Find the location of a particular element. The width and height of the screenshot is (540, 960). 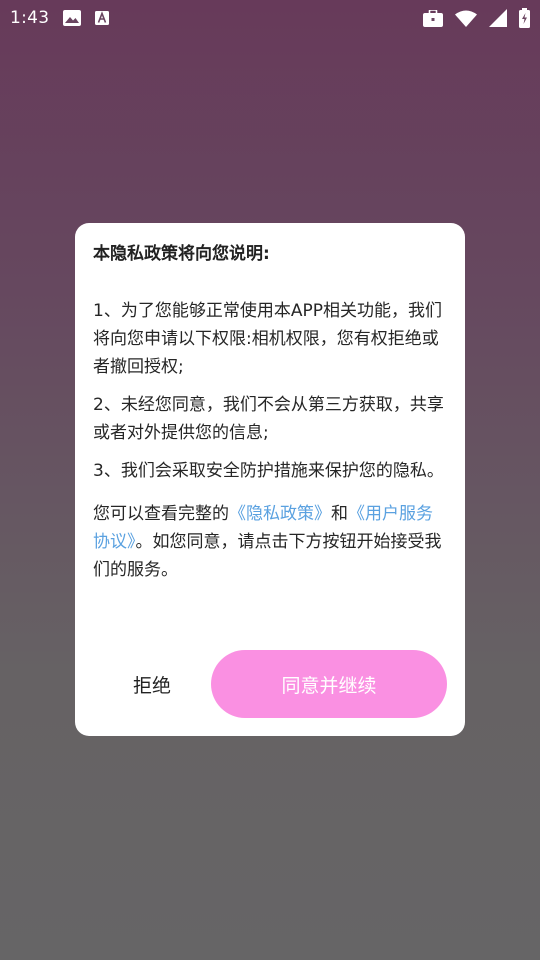

dialog-title: 本隐私政策将向您说明: is located at coordinates (181, 254).